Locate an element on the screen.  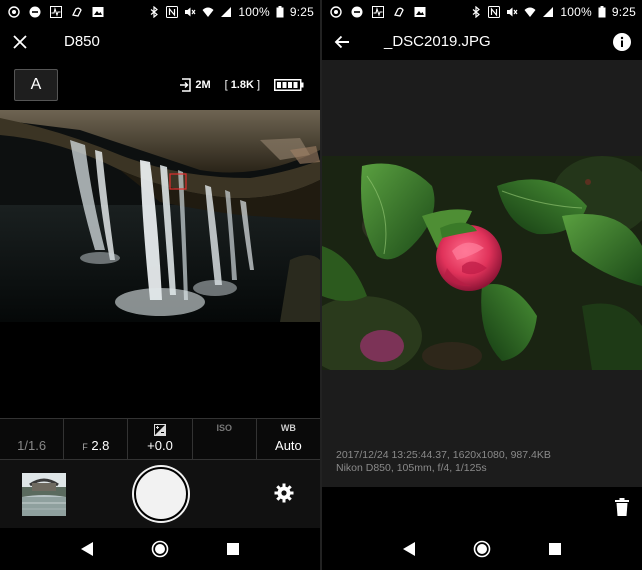
capture-controls is located at coordinates (160, 494).